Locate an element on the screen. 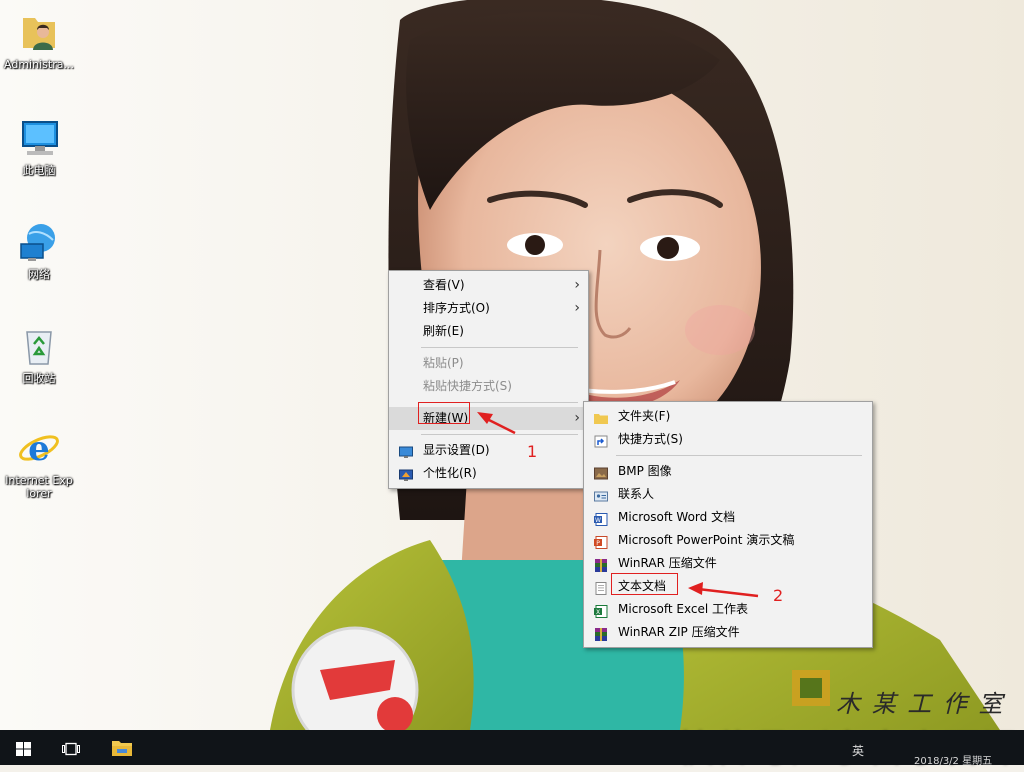 Image resolution: width=1024 pixels, height=772 pixels. menu-item-label: 个性化(R) is located at coordinates (450, 473).